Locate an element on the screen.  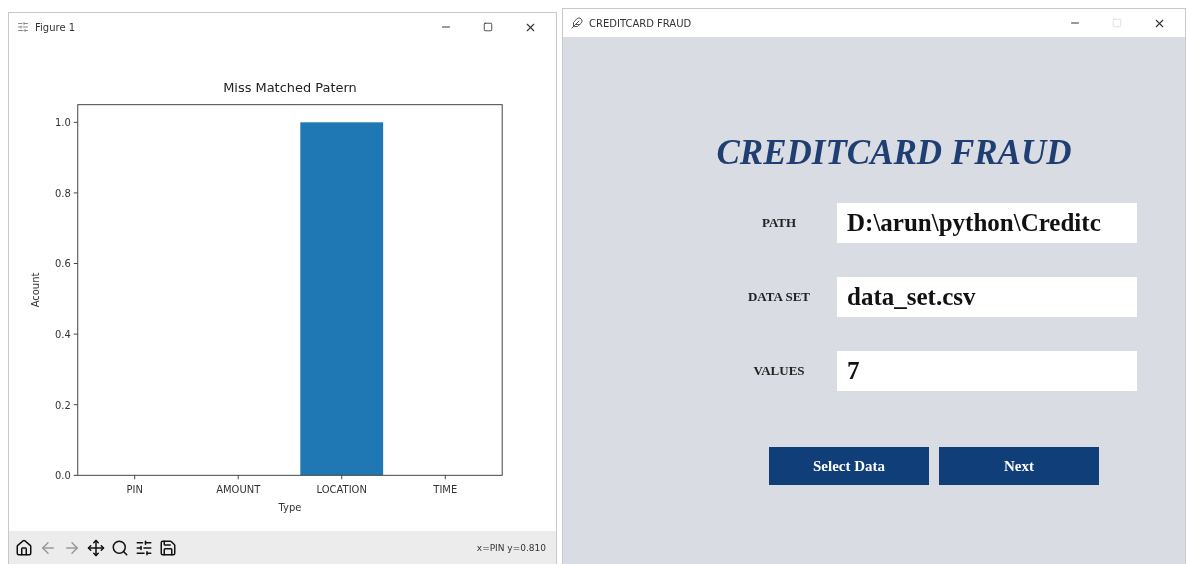
field-label: VALUES is located at coordinates (779, 371).